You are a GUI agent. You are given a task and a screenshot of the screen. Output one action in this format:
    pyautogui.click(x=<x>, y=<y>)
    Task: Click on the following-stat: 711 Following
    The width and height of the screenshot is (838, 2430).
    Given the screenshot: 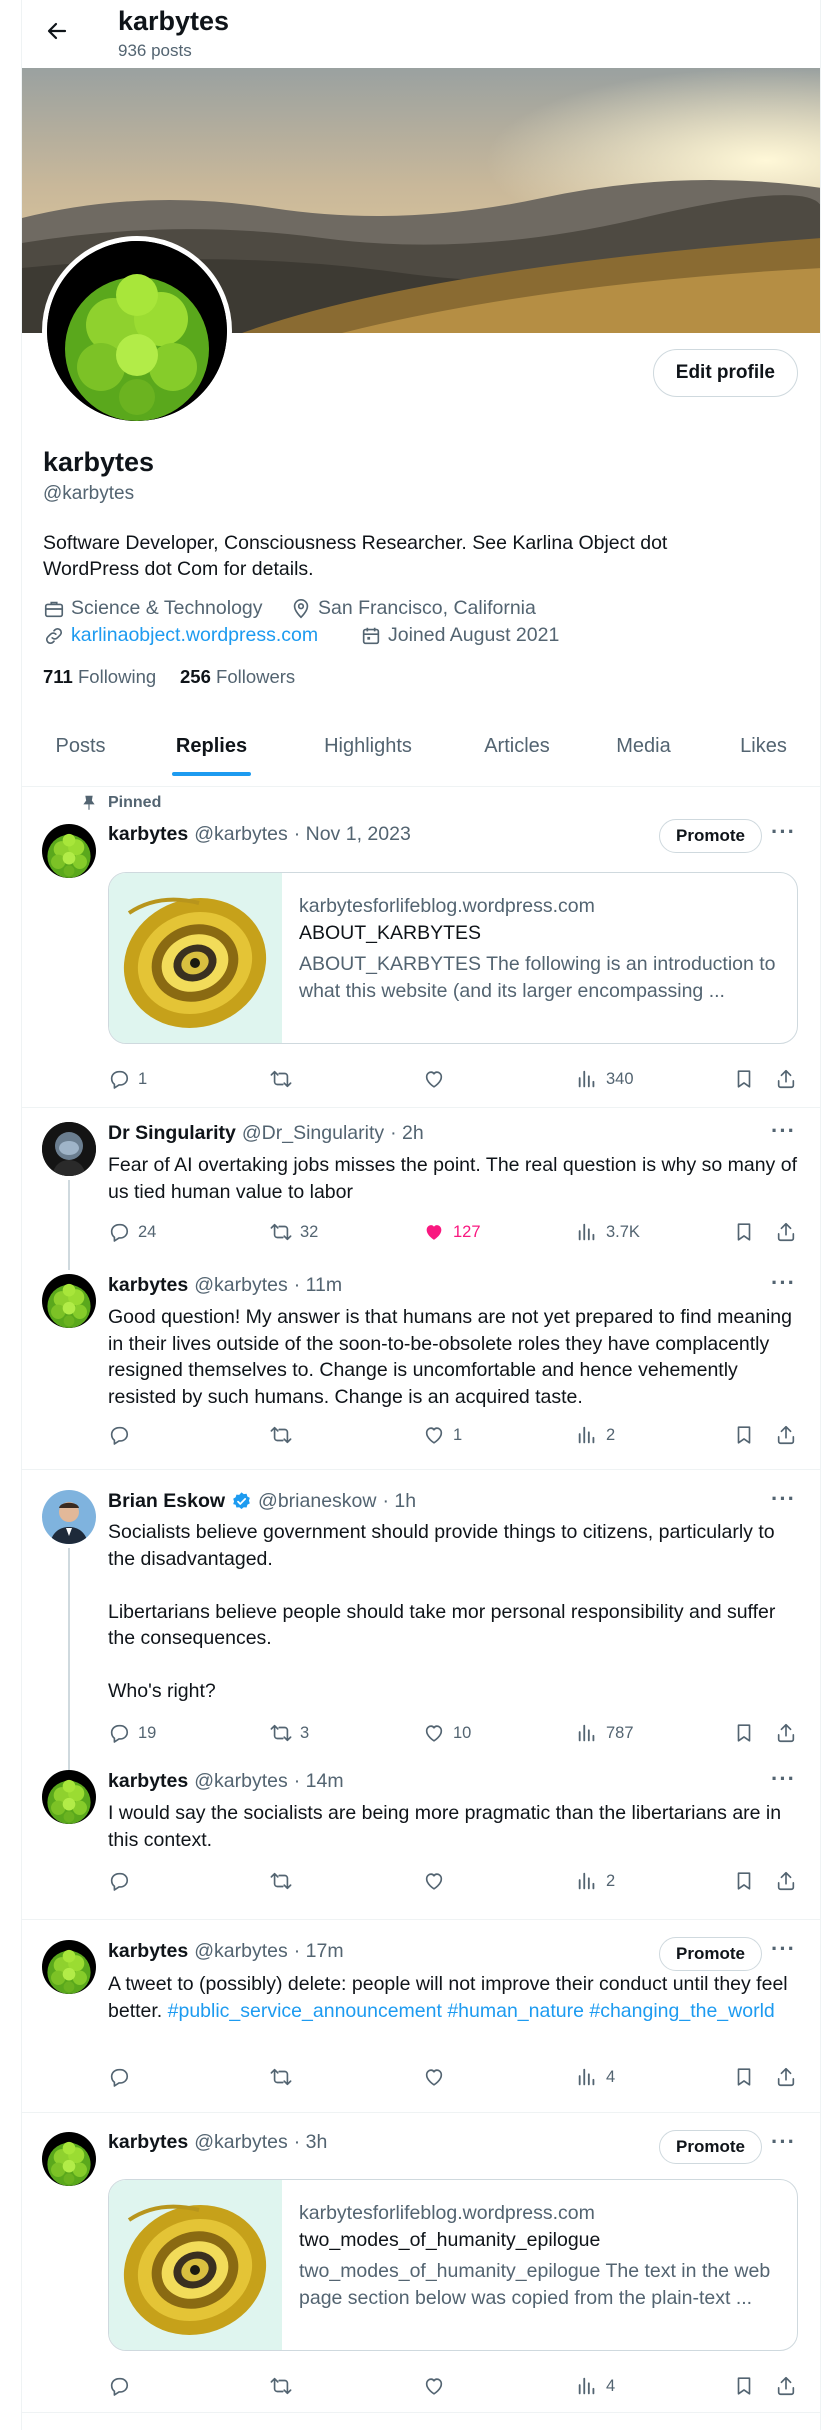 What is the action you would take?
    pyautogui.click(x=99, y=677)
    